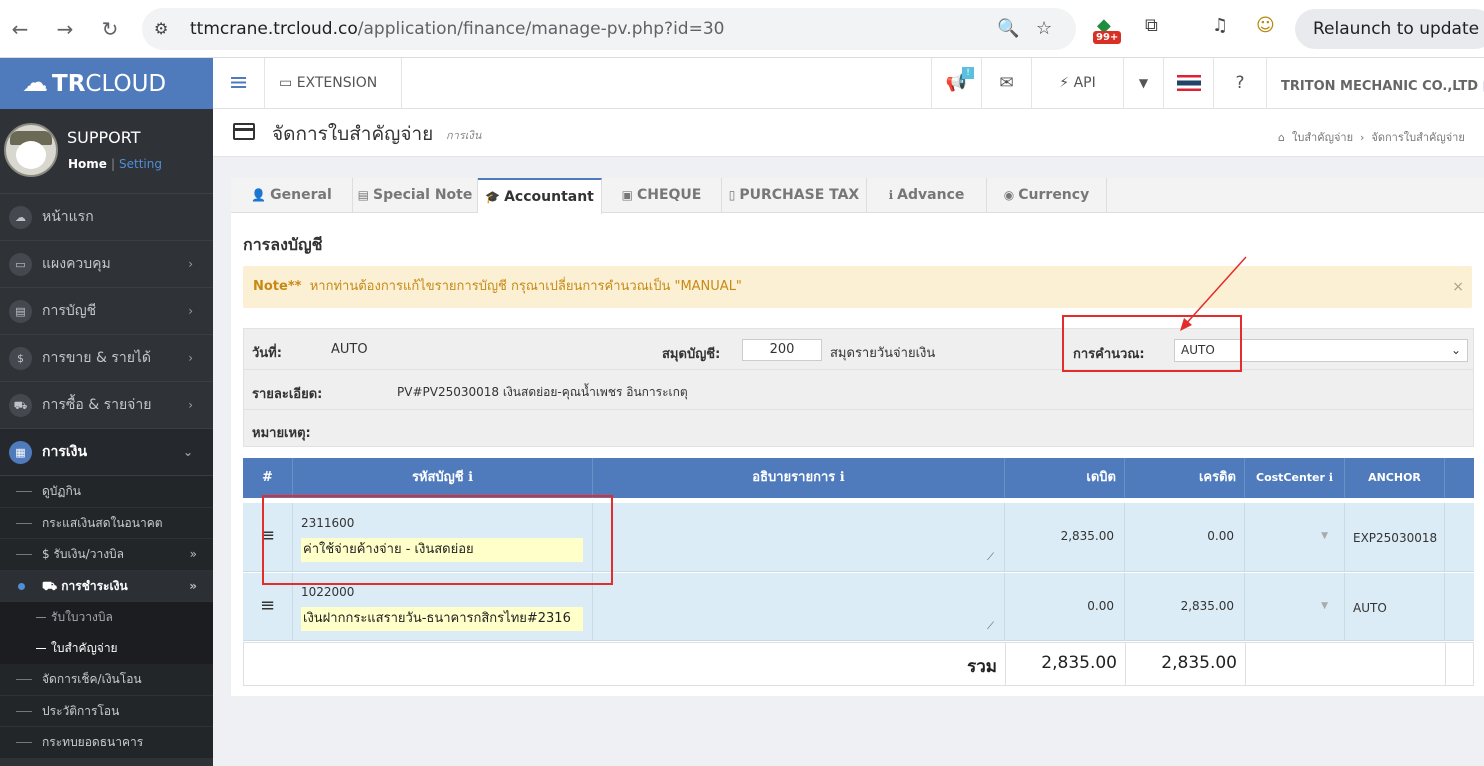 The image size is (1484, 766). I want to click on reload-icon: ↻, so click(110, 29).